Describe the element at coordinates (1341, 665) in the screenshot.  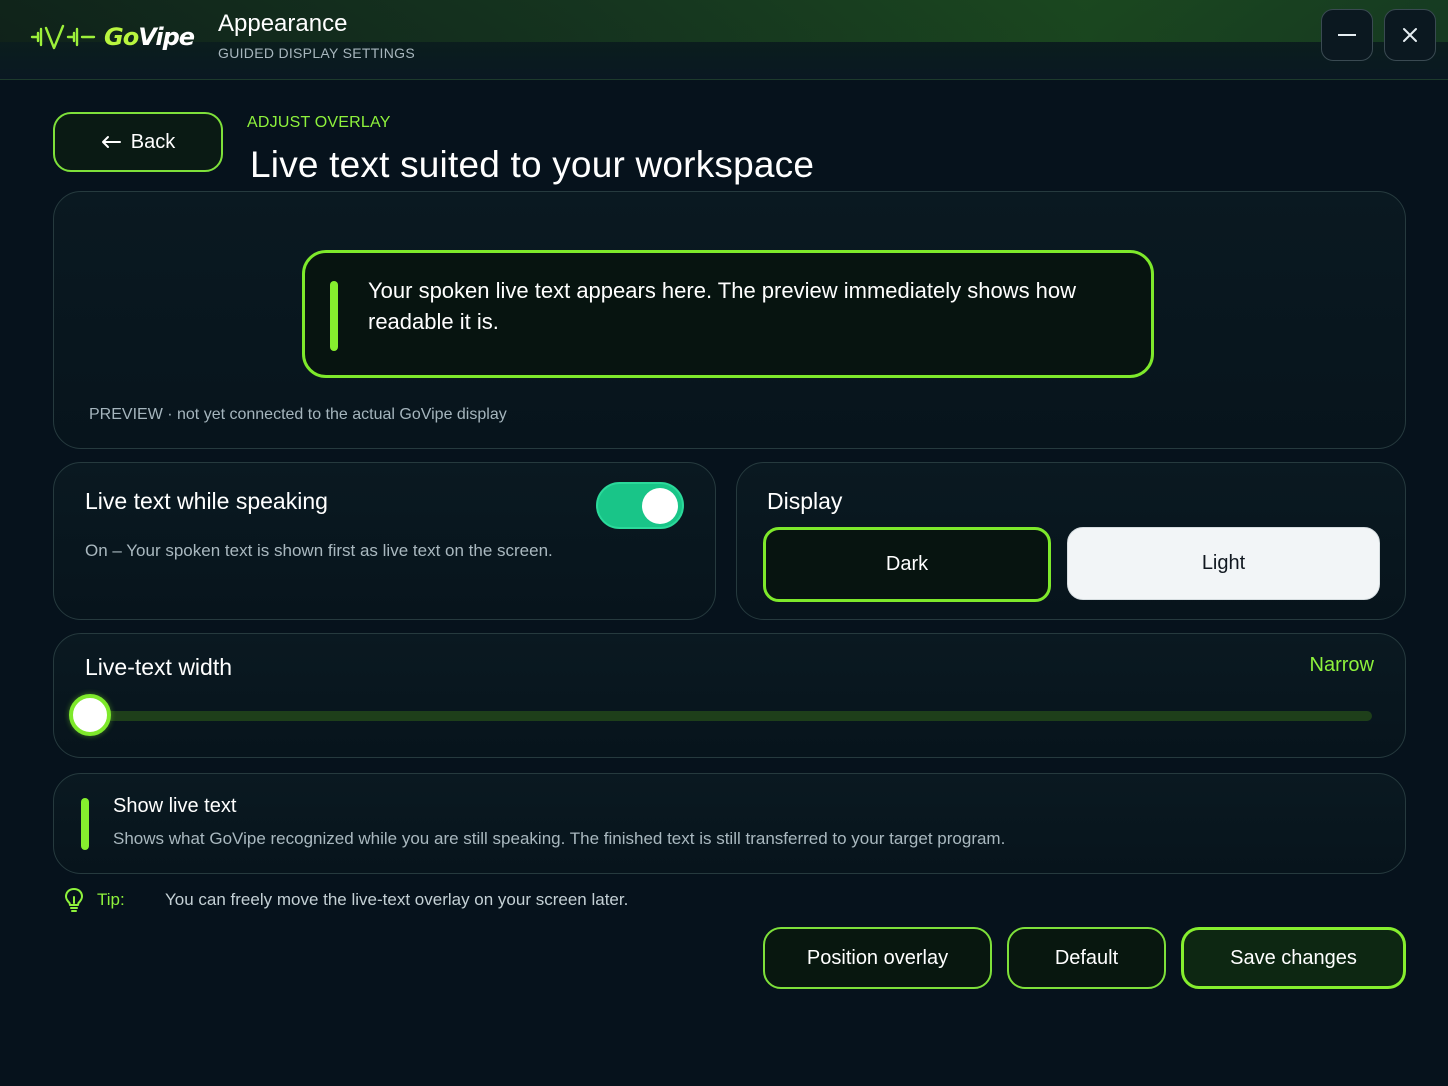
I see `width-value: Narrow` at that location.